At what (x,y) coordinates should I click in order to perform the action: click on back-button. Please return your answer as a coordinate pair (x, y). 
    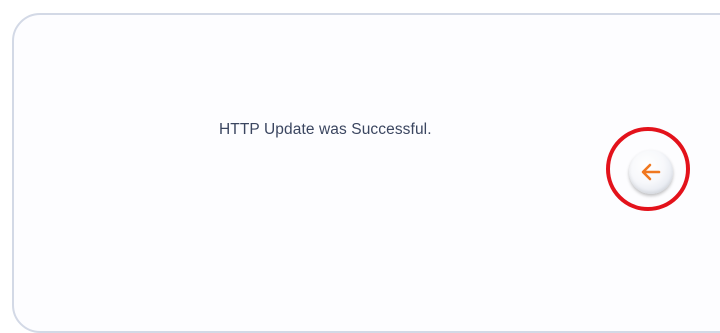
    Looking at the image, I should click on (651, 172).